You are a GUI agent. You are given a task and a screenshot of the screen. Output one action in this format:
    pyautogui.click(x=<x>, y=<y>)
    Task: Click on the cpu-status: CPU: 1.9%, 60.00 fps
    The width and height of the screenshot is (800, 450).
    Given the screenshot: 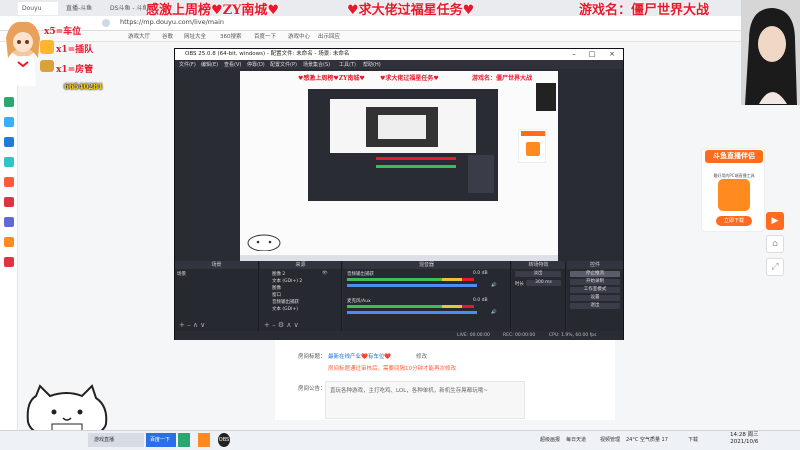 What is the action you would take?
    pyautogui.click(x=573, y=335)
    